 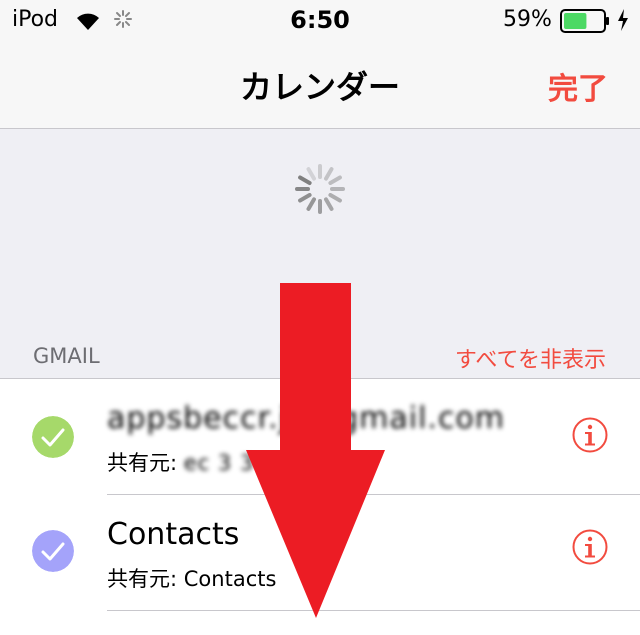 What do you see at coordinates (373, 610) in the screenshot?
I see `row-divider` at bounding box center [373, 610].